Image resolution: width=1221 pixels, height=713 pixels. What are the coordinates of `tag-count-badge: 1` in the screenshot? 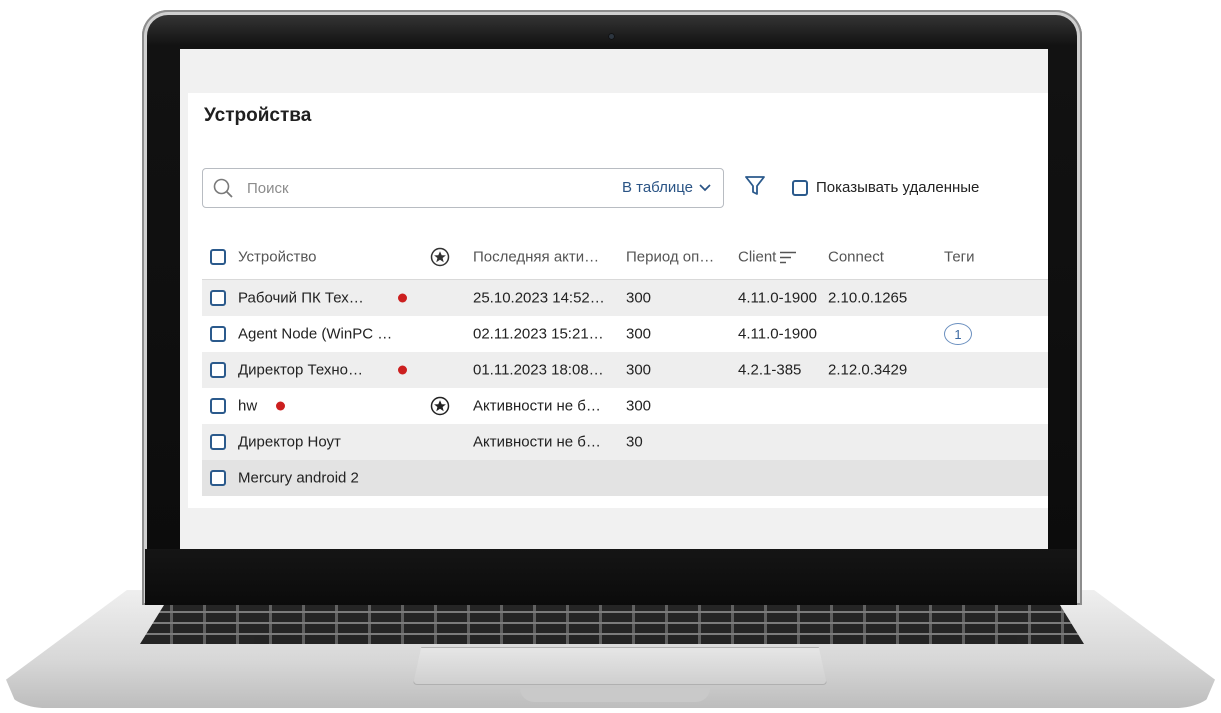 It's located at (958, 334).